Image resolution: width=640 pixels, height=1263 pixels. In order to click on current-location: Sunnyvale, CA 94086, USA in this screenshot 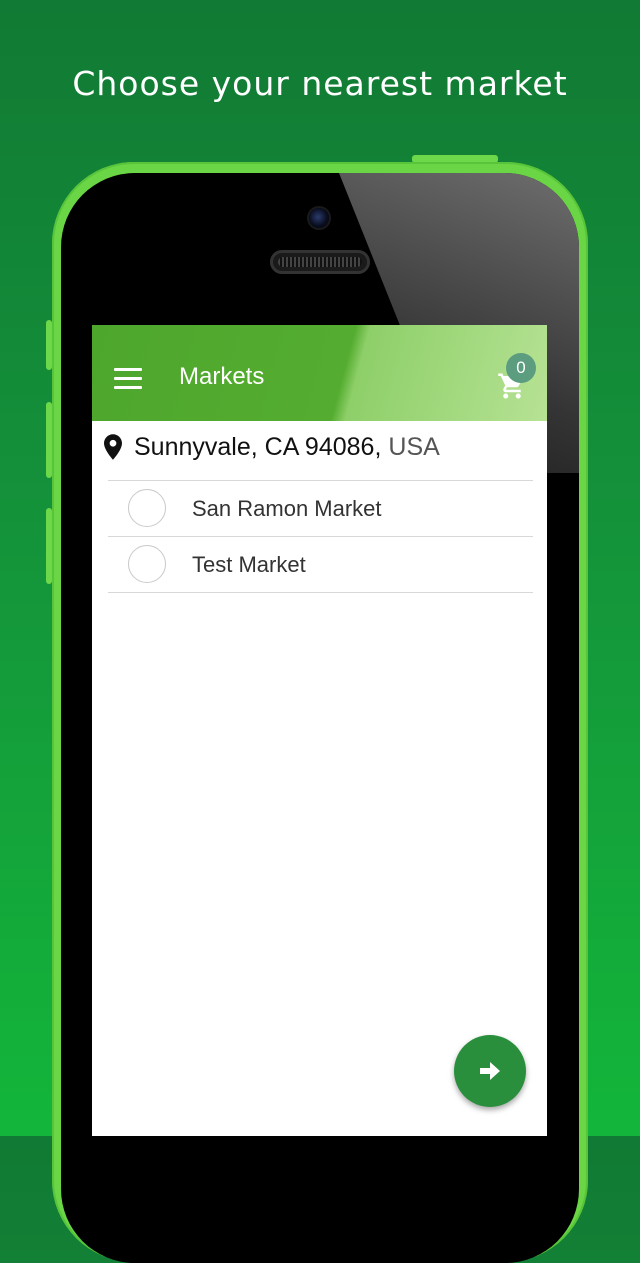, I will do `click(272, 447)`.